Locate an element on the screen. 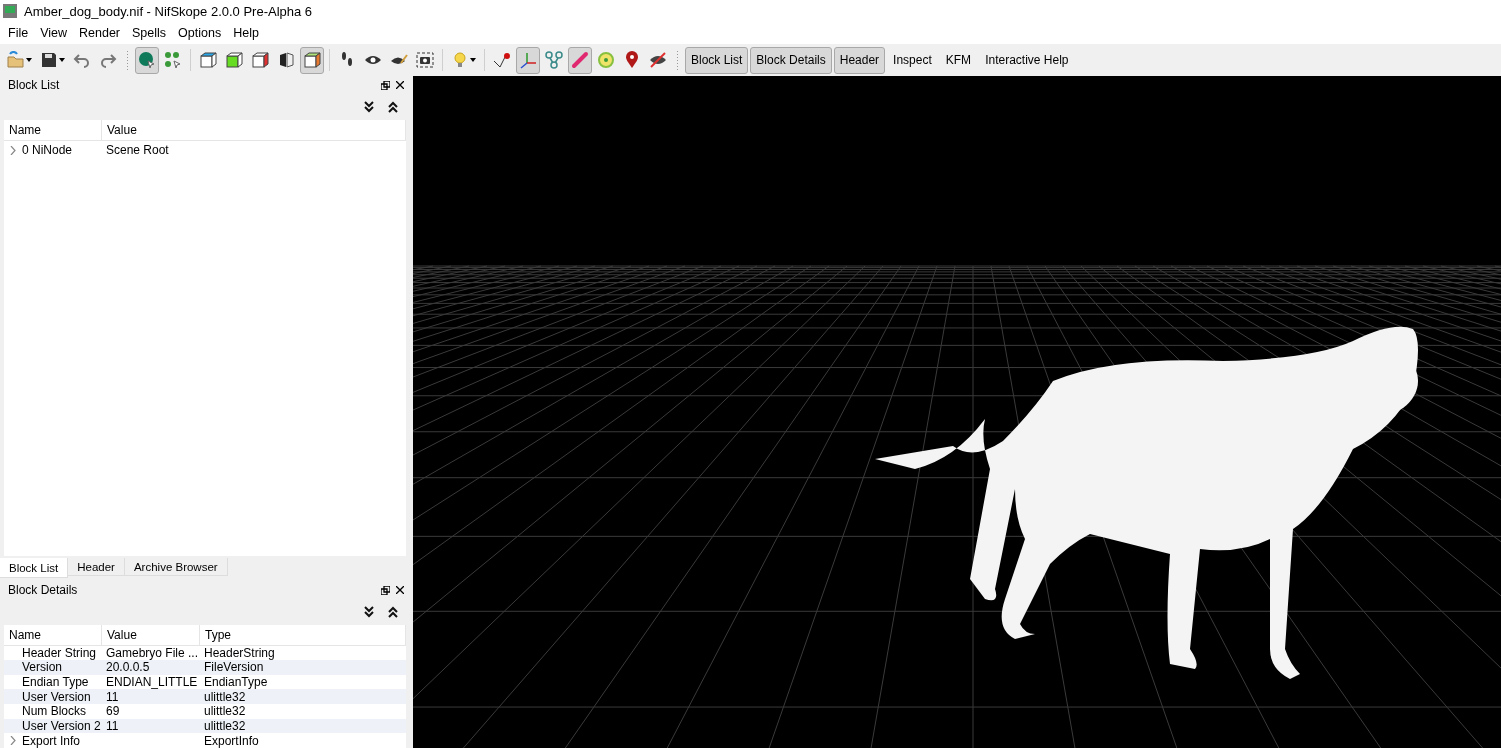  toolbar-toggle: Block Details is located at coordinates (791, 60).